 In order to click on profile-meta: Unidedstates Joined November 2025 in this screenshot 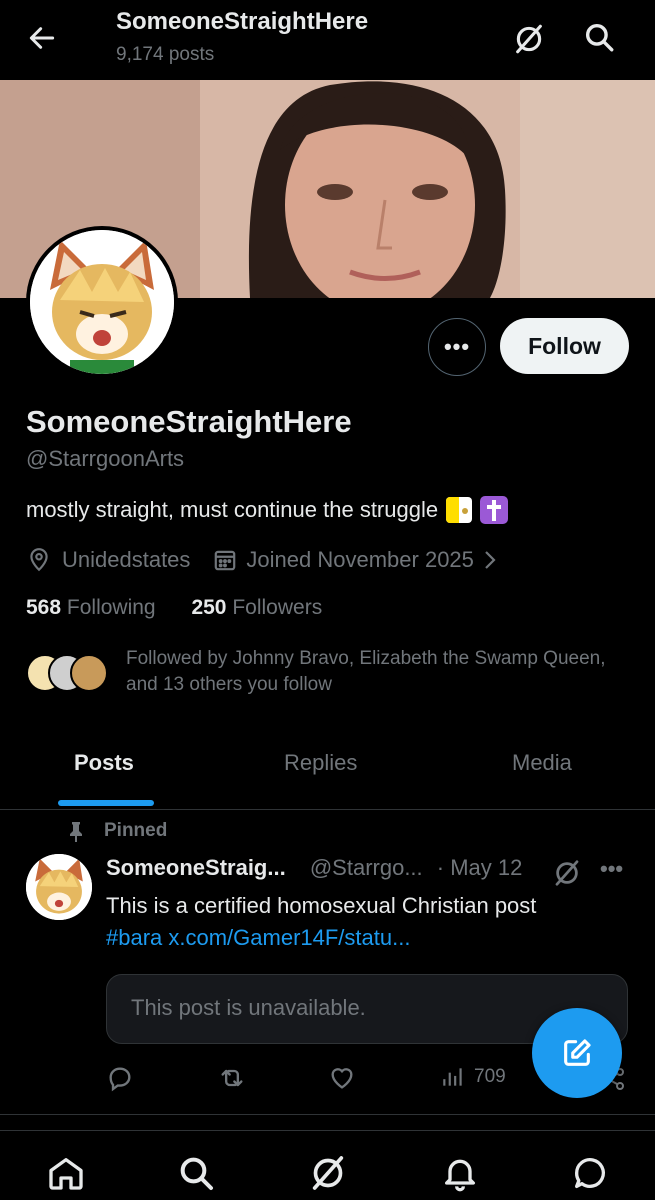, I will do `click(263, 560)`.